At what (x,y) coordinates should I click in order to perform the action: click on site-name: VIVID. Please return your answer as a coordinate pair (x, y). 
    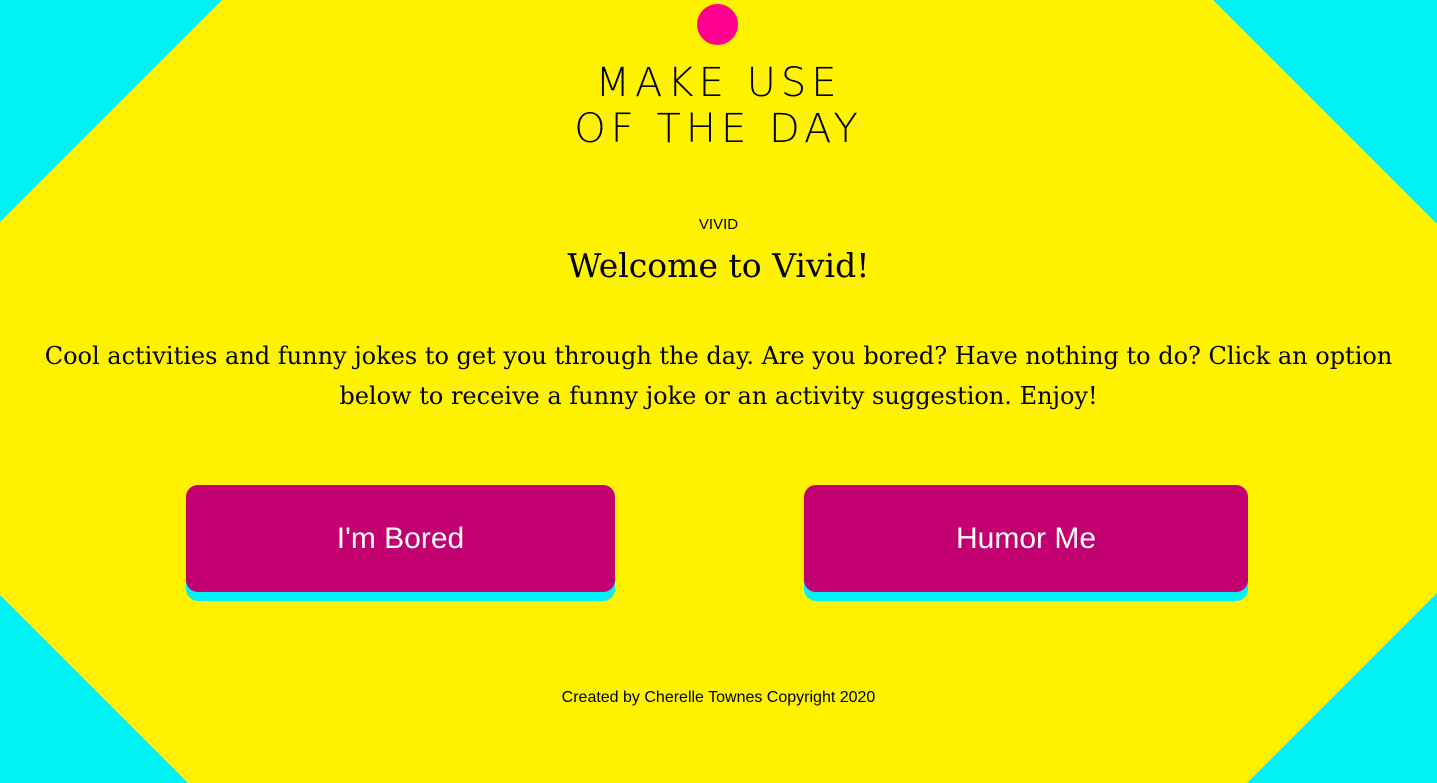
    Looking at the image, I should click on (718, 224).